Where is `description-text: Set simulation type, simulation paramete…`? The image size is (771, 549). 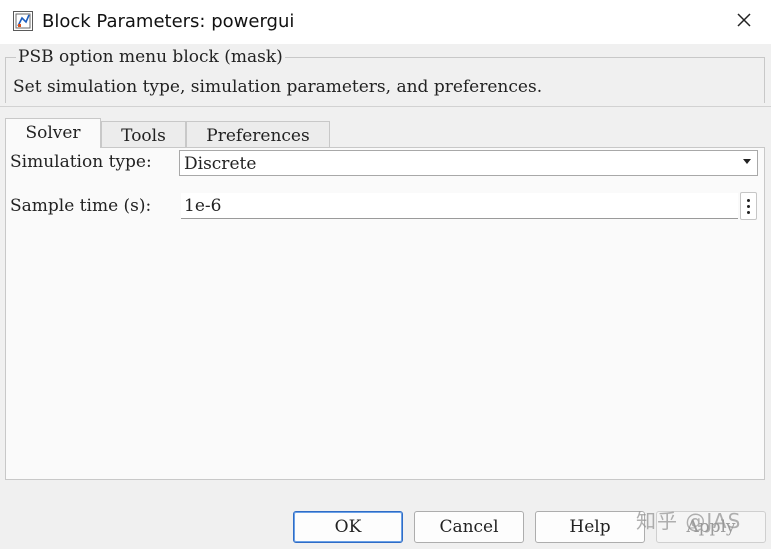 description-text: Set simulation type, simulation paramete… is located at coordinates (278, 87).